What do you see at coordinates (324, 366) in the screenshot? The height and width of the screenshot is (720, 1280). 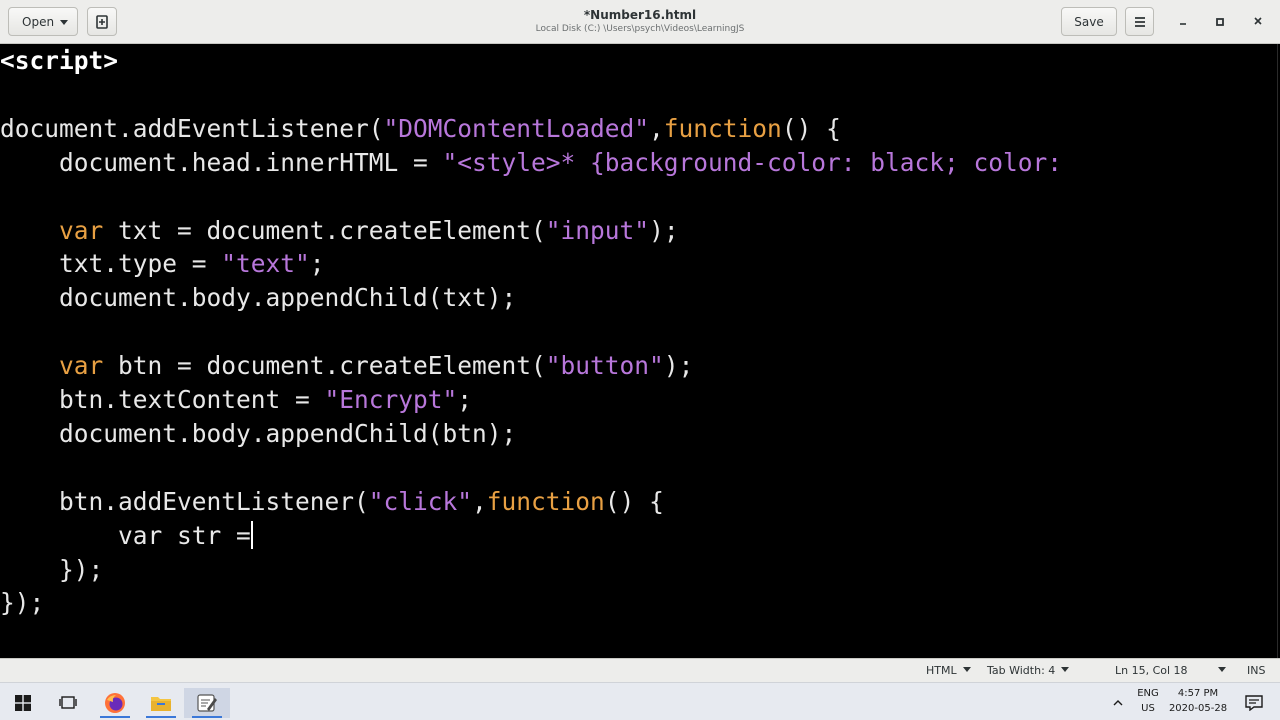 I see `code-token: btn = document.createElement(` at bounding box center [324, 366].